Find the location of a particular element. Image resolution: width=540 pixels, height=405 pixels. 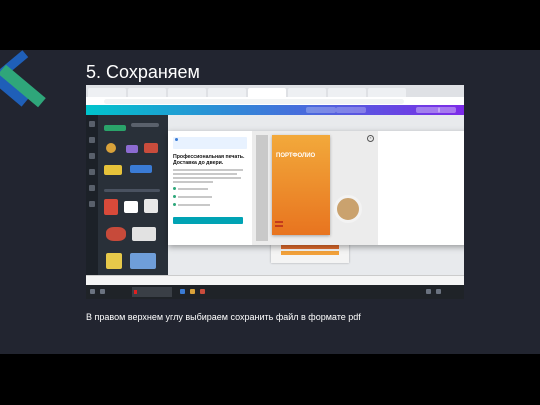

coffee-cup-image is located at coordinates (348, 209).